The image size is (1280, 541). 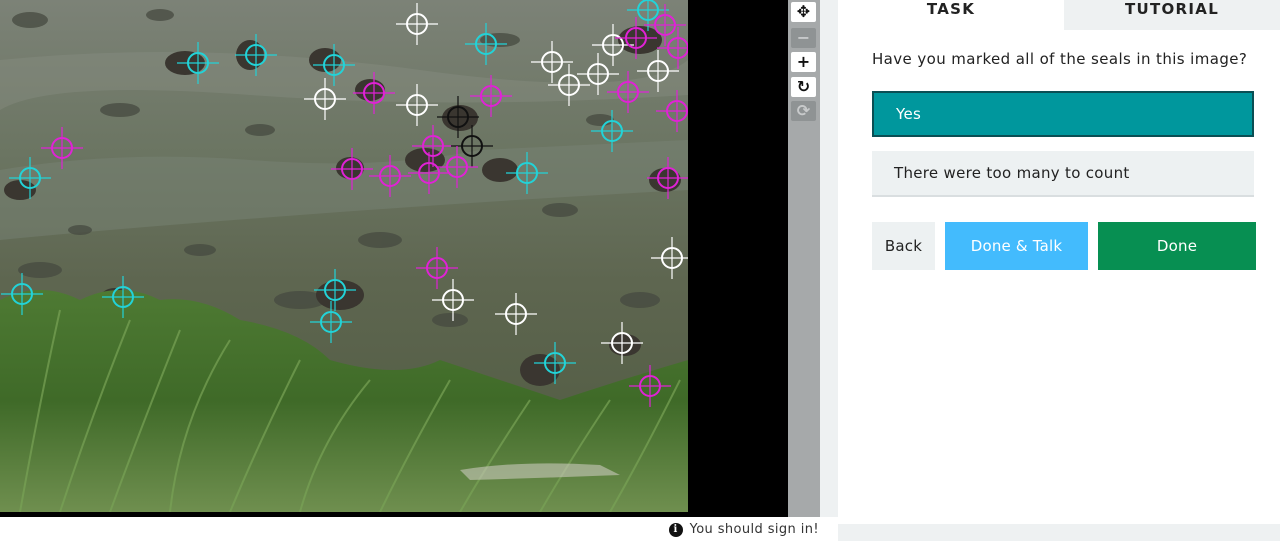 I want to click on answer-too-many-option: There were too many to count, so click(x=1063, y=174).